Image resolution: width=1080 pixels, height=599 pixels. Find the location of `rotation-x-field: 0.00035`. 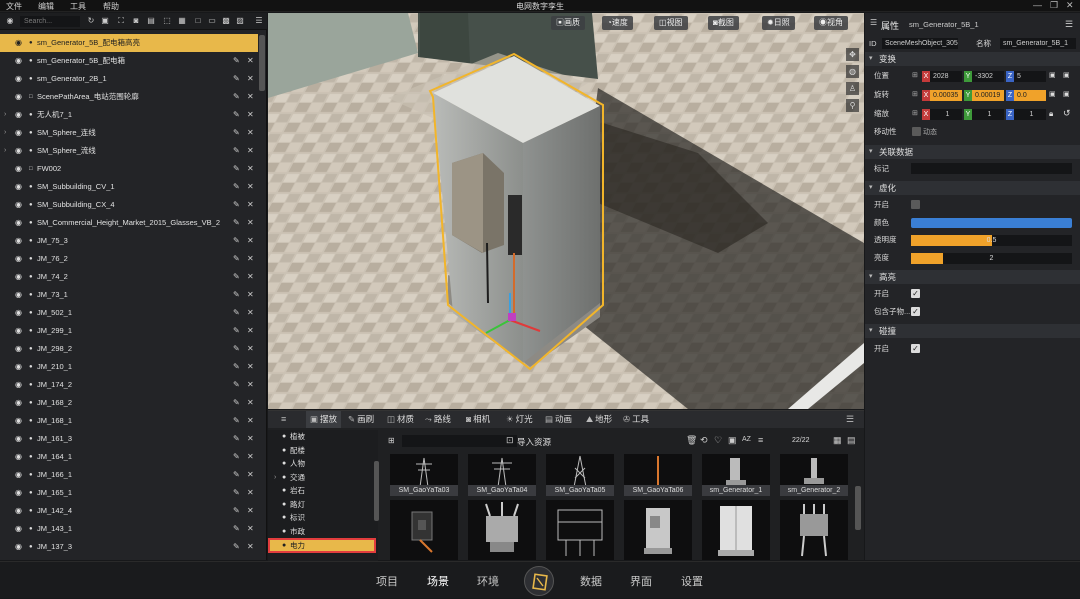

rotation-x-field: 0.00035 is located at coordinates (946, 95).